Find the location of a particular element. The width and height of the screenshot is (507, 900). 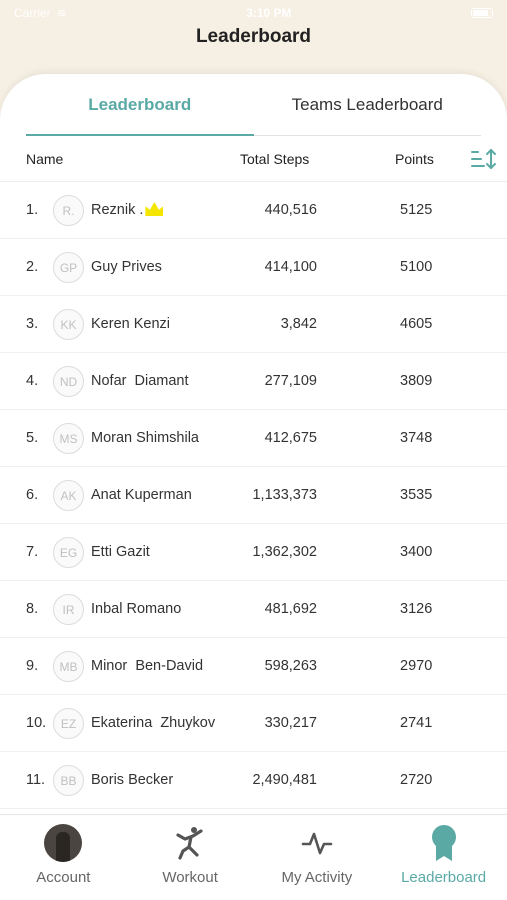

rank-number: 11. is located at coordinates (36, 780).